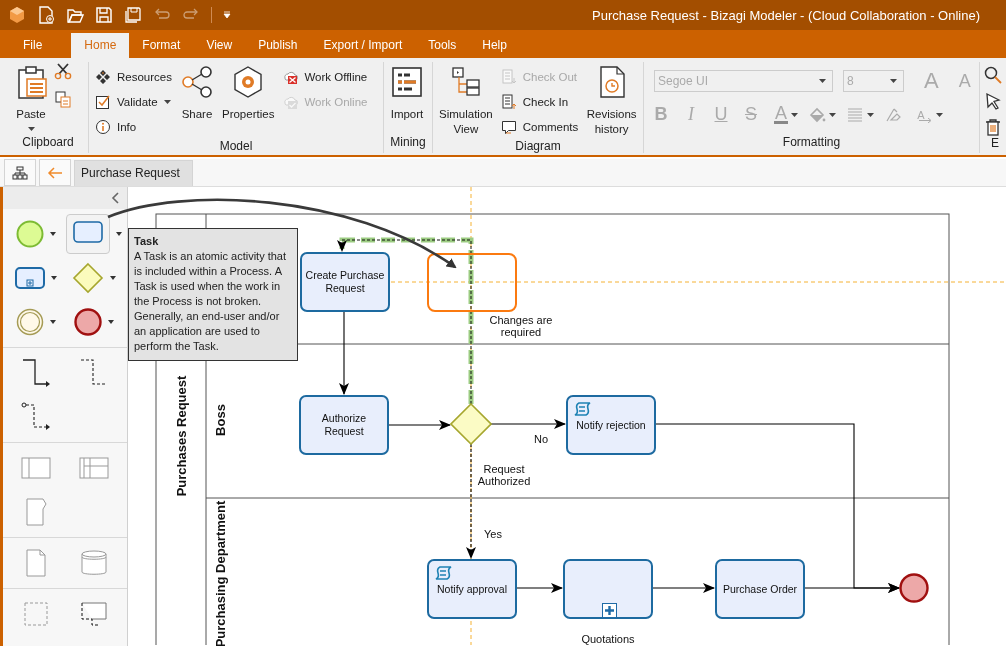 The height and width of the screenshot is (646, 1006). Describe the element at coordinates (538, 146) in the screenshot. I see `group-label: Diagram` at that location.